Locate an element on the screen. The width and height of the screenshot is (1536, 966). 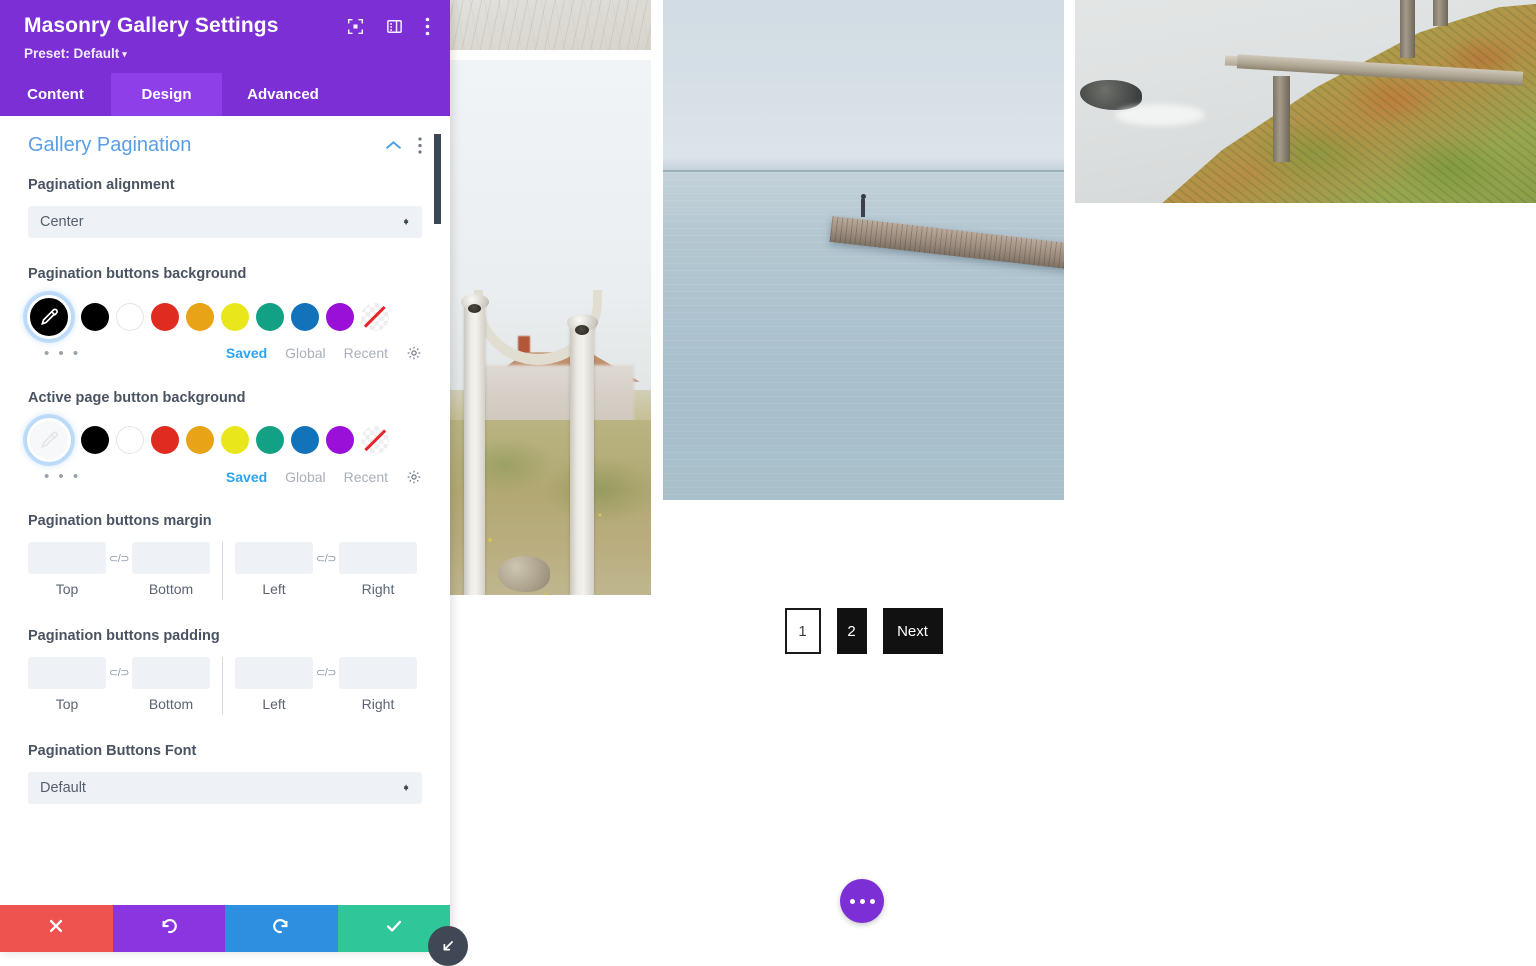
gallery-pagination: 1 2 Next is located at coordinates (863, 631).